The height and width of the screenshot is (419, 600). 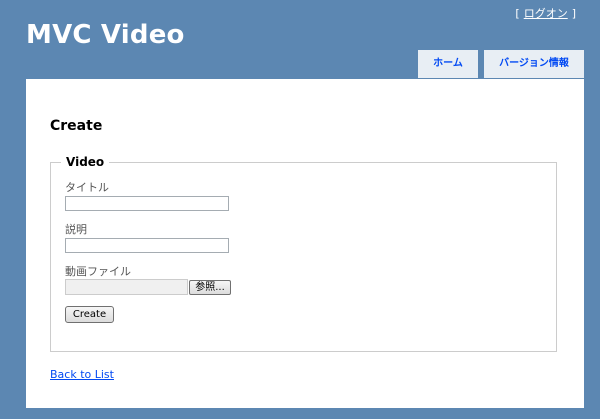 I want to click on video-file-label: 動画ファイル, so click(x=98, y=271).